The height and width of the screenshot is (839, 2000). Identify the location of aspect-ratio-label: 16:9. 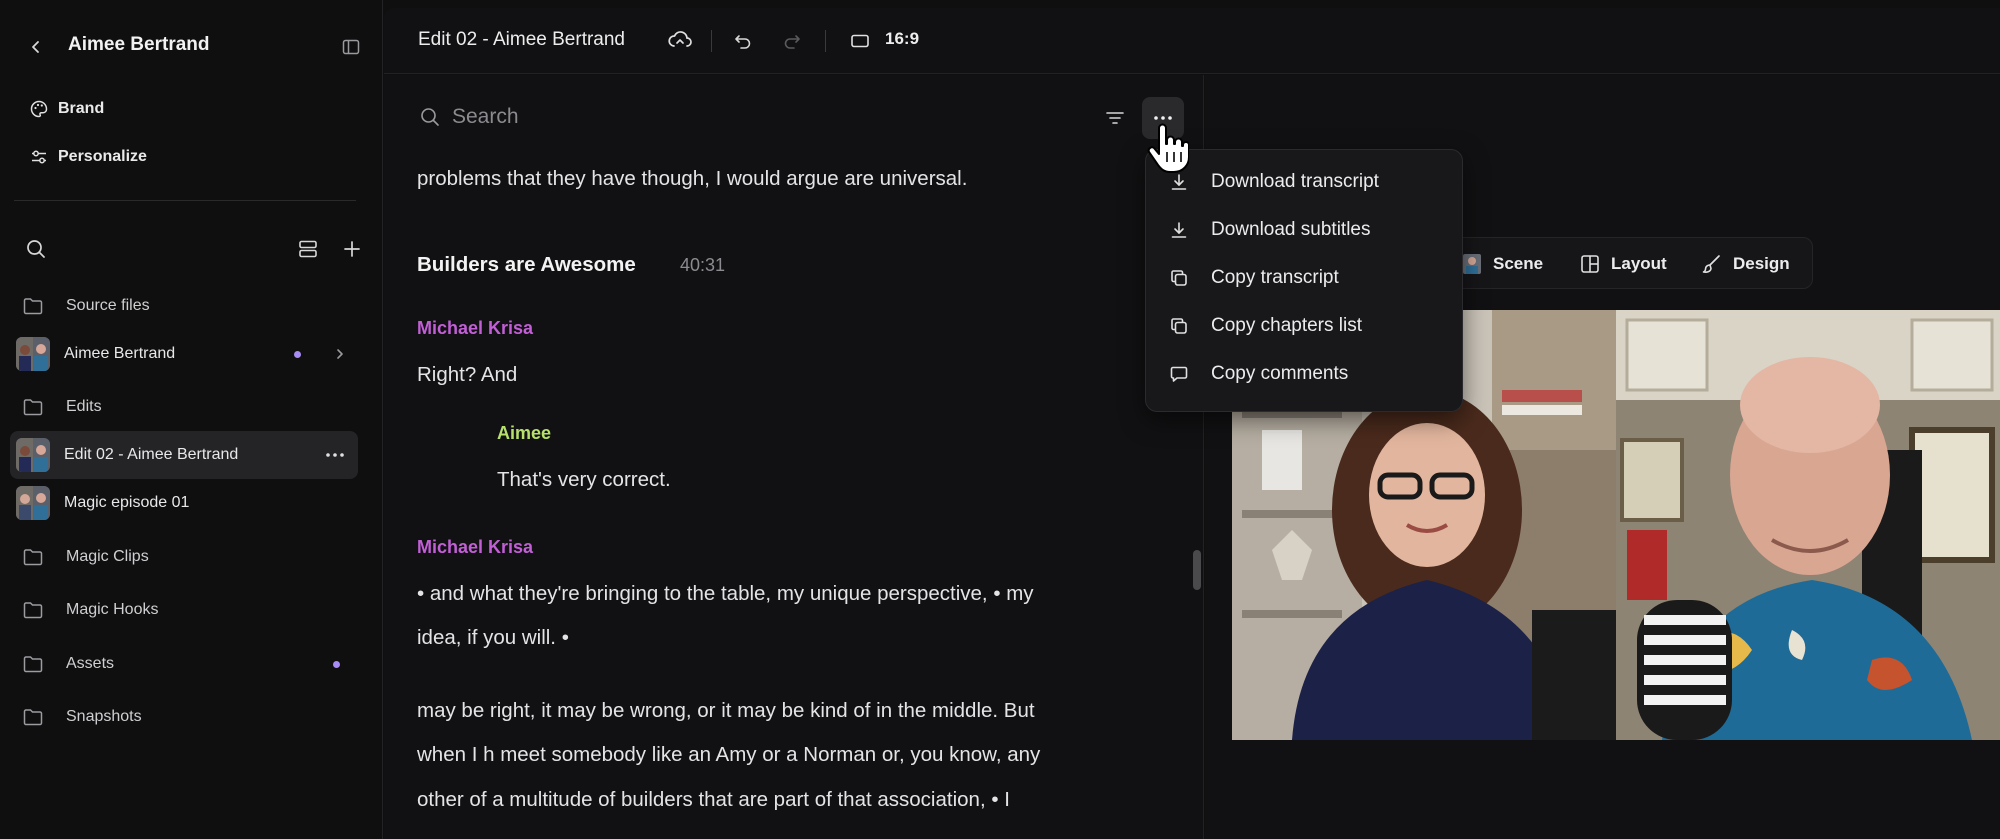
(902, 39).